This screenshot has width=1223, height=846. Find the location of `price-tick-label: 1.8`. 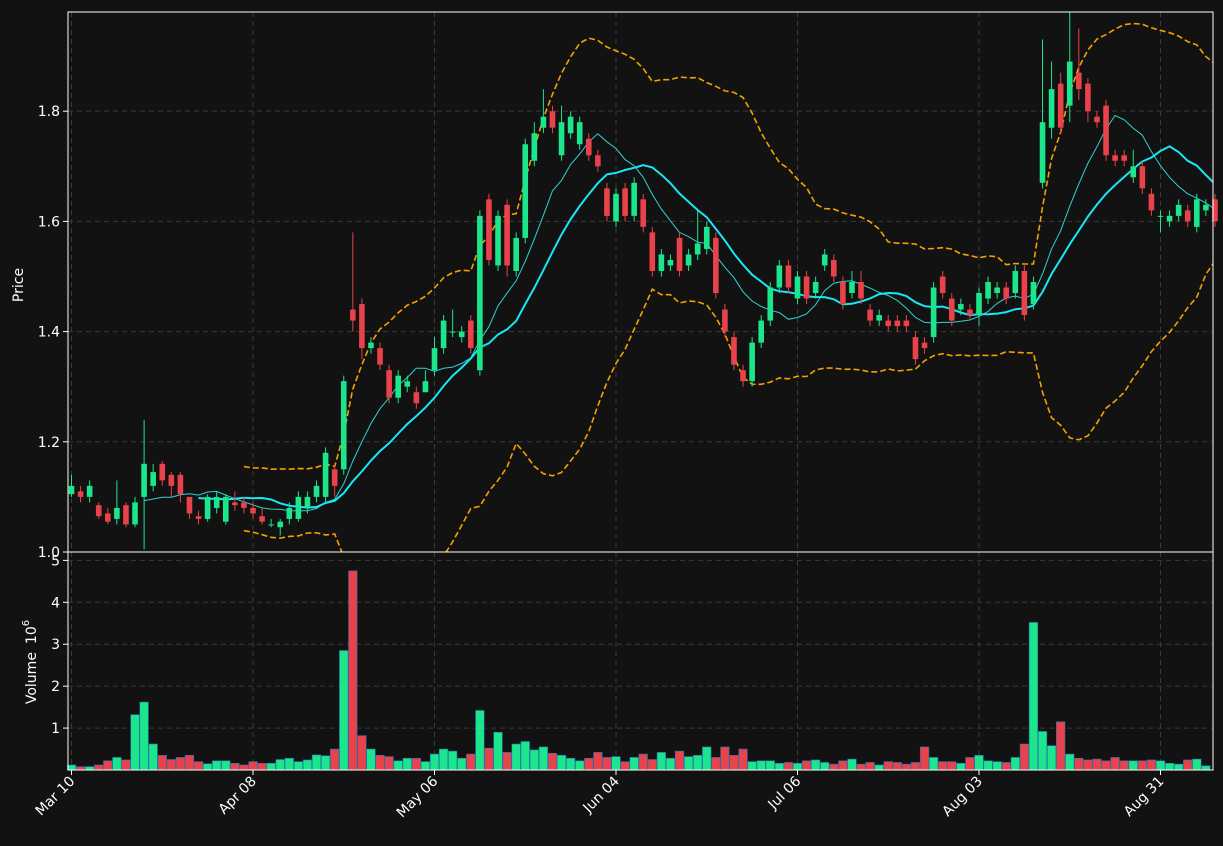

price-tick-label: 1.8 is located at coordinates (49, 112).